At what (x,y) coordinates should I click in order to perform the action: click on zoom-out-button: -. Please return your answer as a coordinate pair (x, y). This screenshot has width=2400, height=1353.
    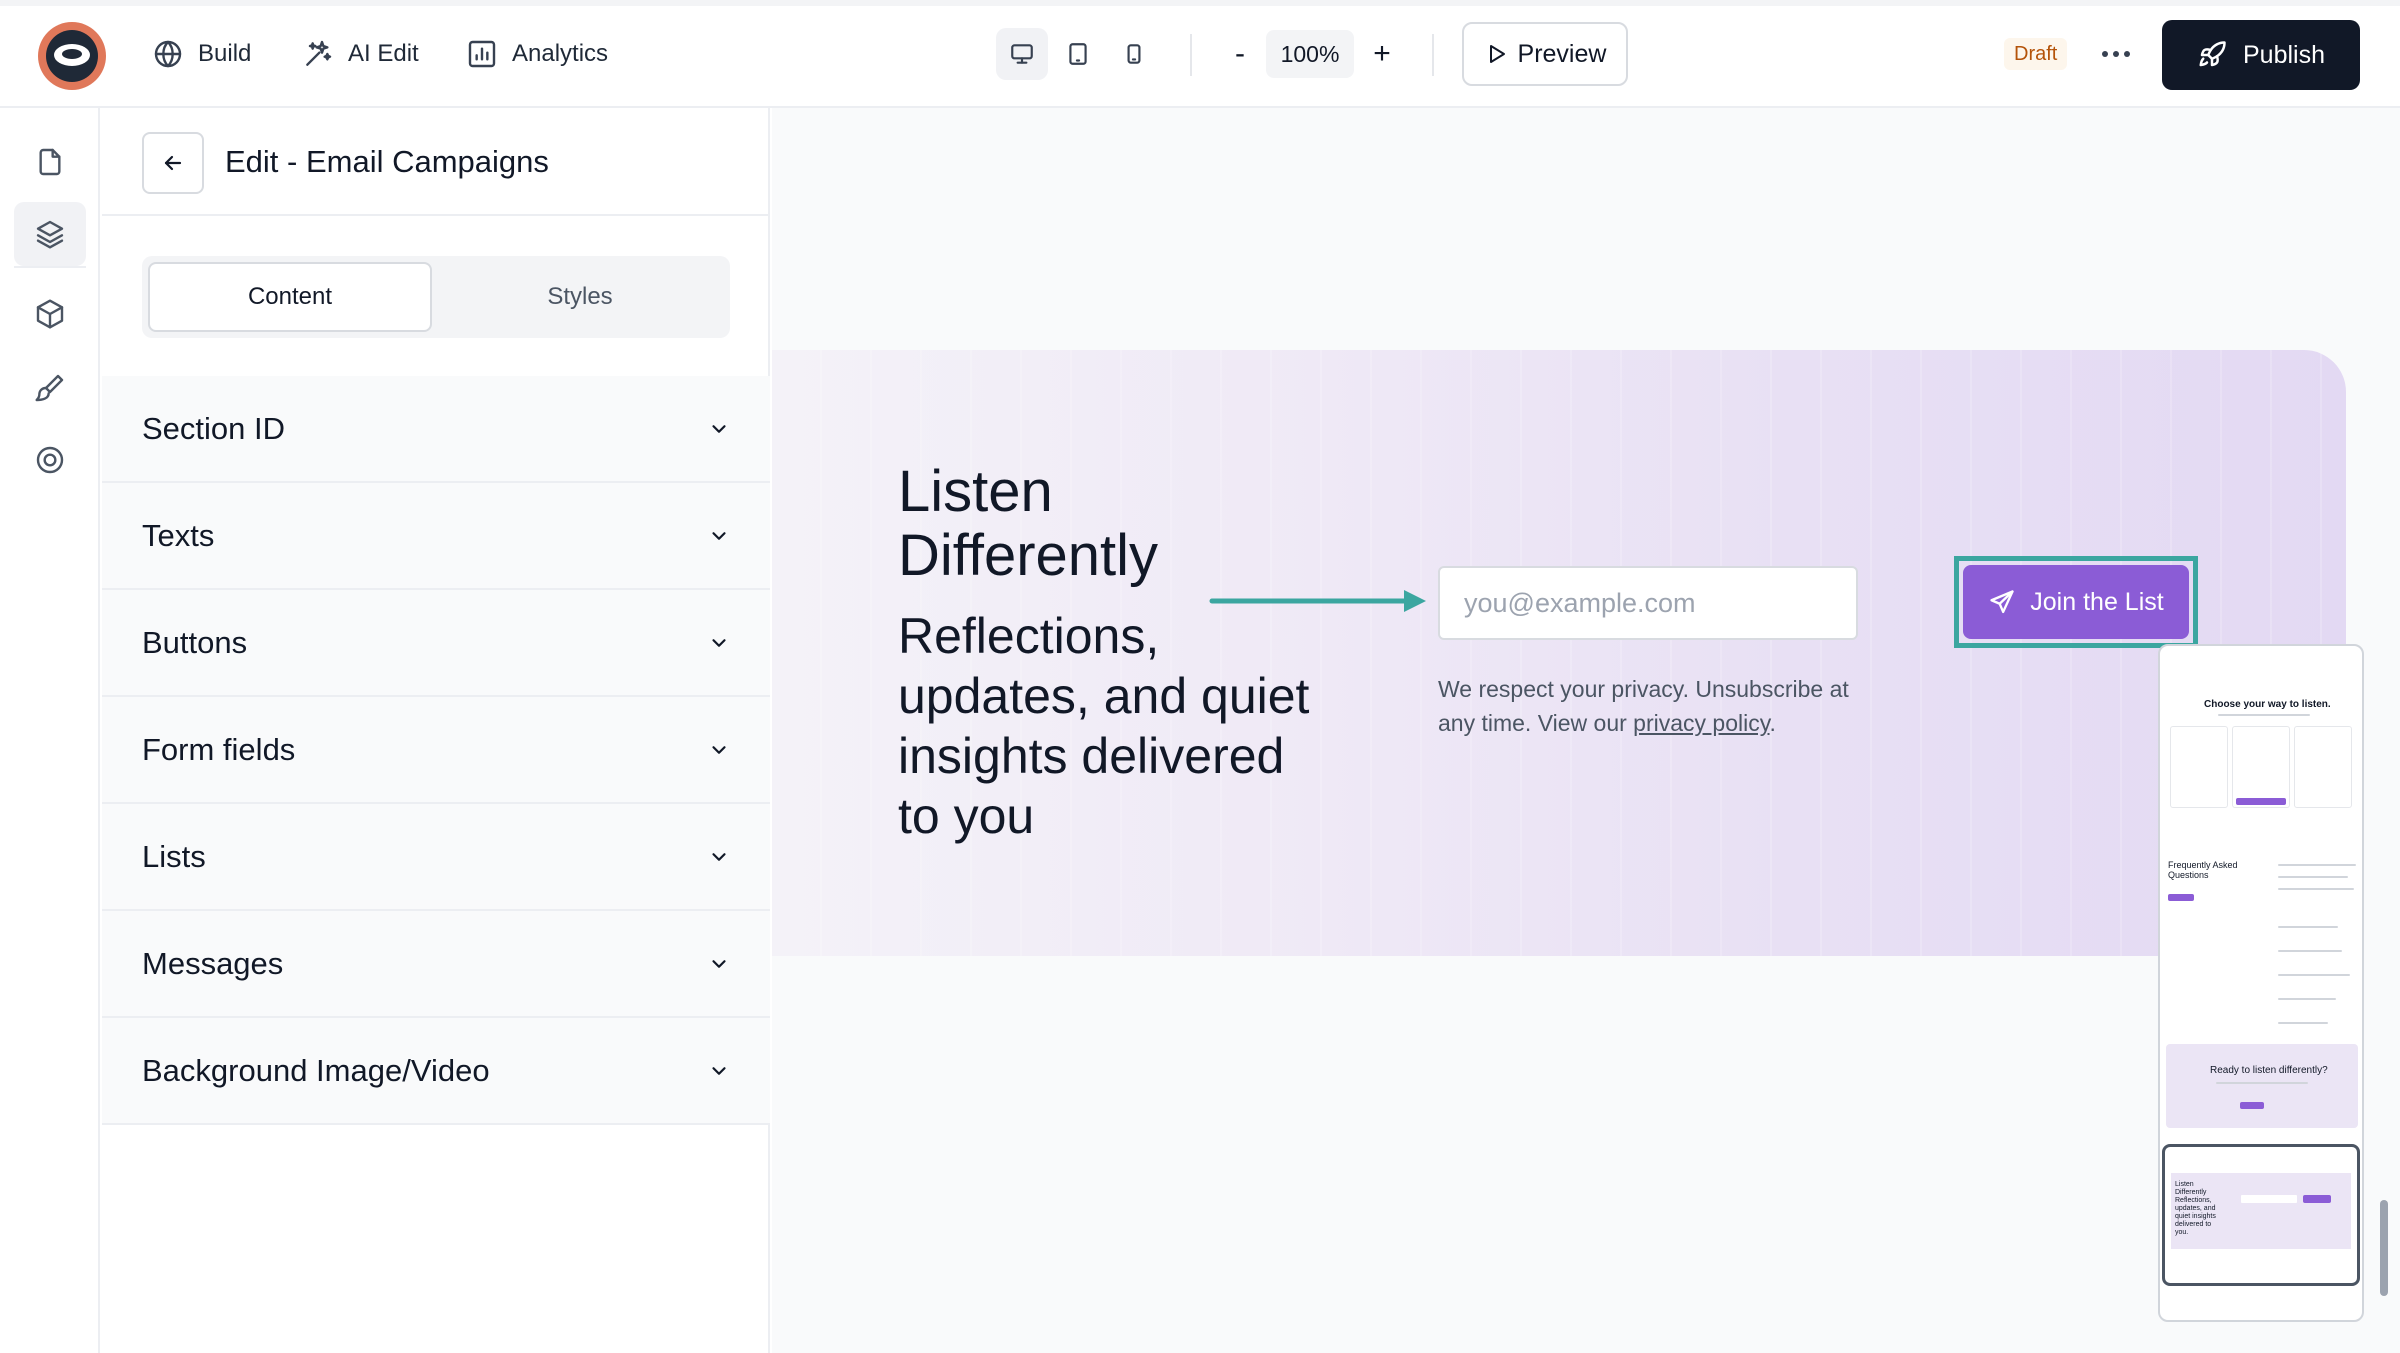
    Looking at the image, I should click on (1240, 54).